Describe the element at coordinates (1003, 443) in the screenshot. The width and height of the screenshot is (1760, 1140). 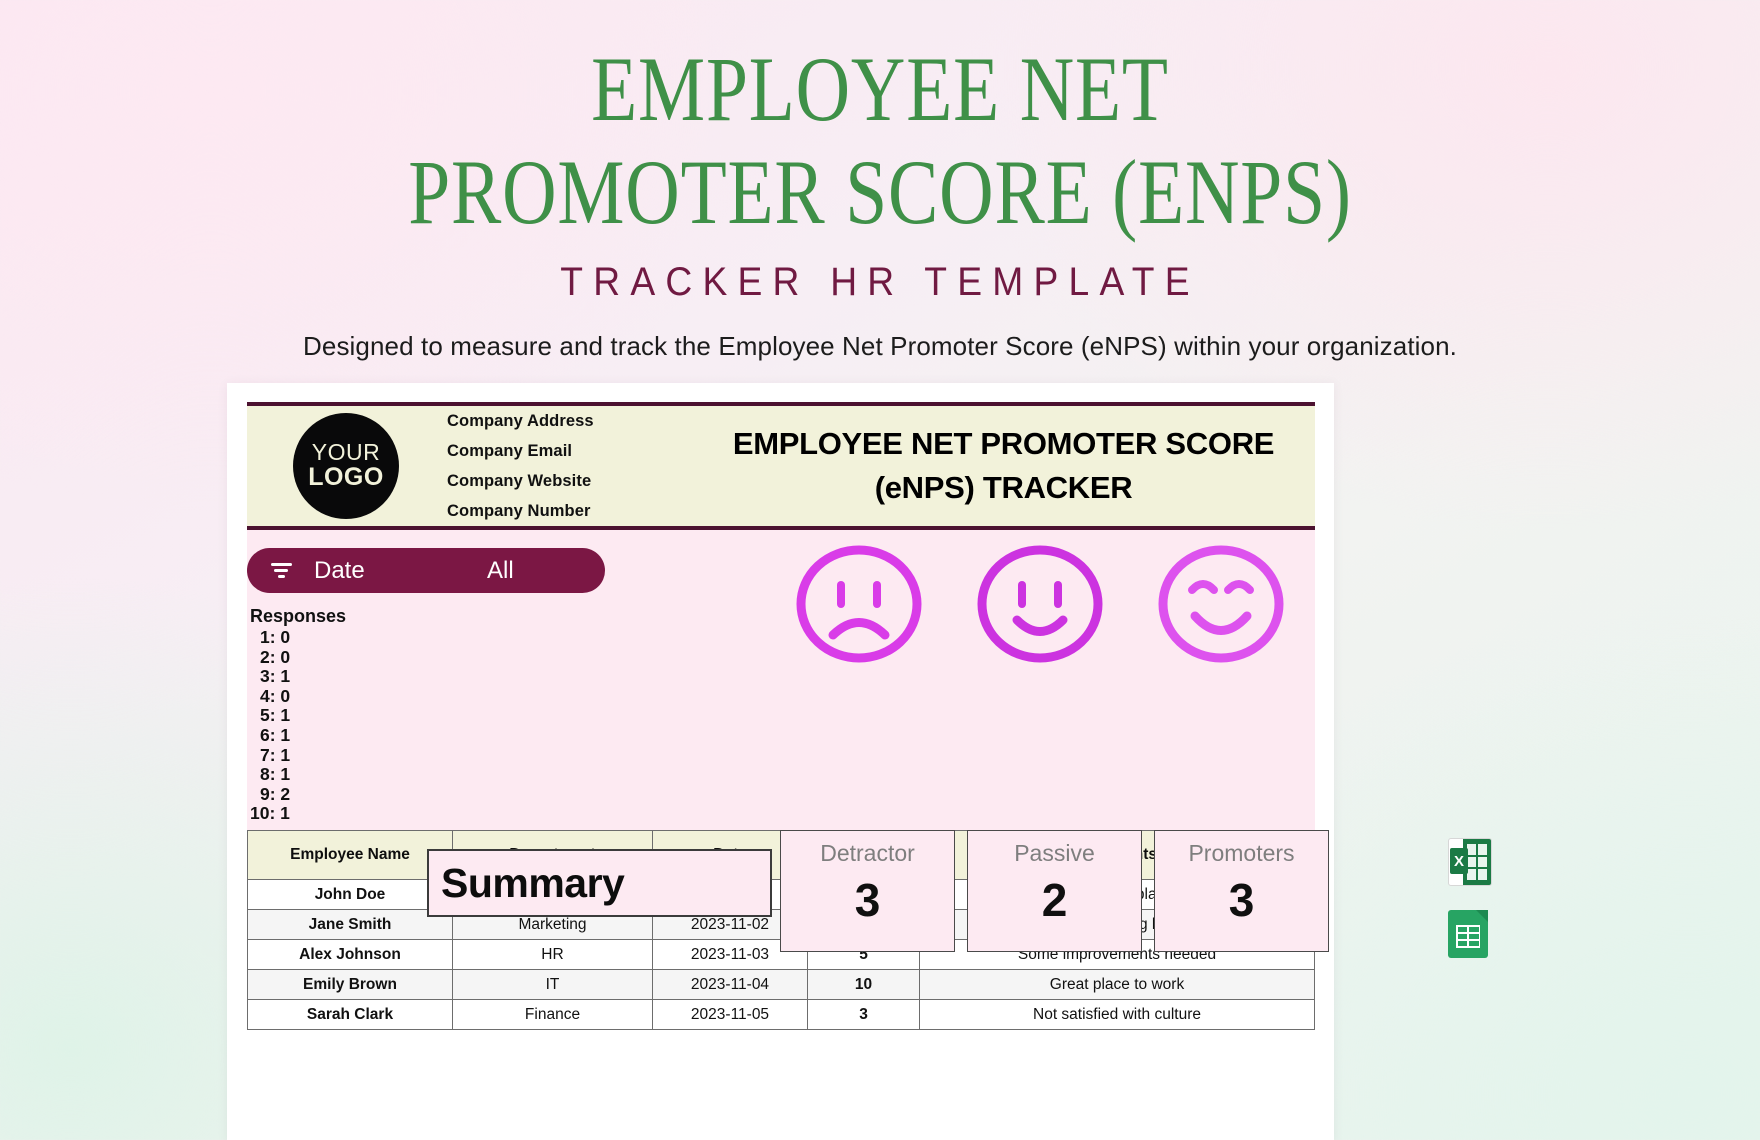
I see `sheet-title-line-1: EMPLOYEE NET PROMOTER SCORE` at that location.